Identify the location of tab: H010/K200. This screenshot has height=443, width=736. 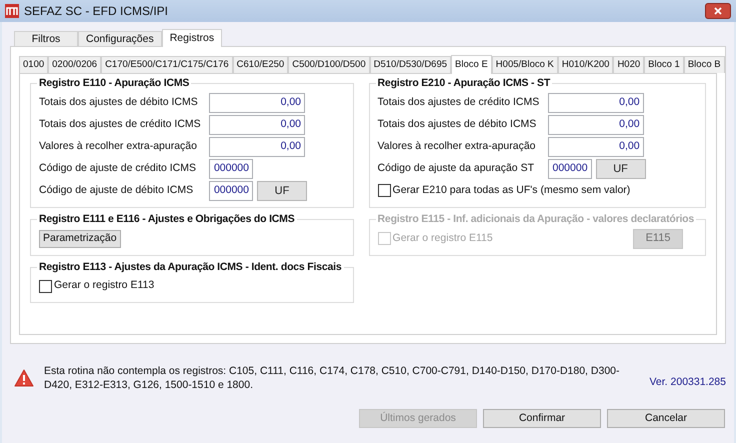
(586, 64).